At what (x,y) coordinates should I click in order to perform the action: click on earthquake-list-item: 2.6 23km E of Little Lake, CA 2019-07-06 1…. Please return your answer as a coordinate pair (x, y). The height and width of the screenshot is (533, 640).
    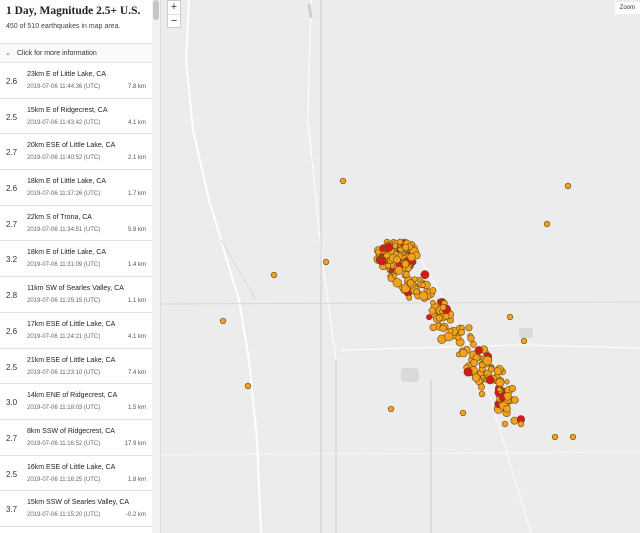
    Looking at the image, I should click on (80, 81).